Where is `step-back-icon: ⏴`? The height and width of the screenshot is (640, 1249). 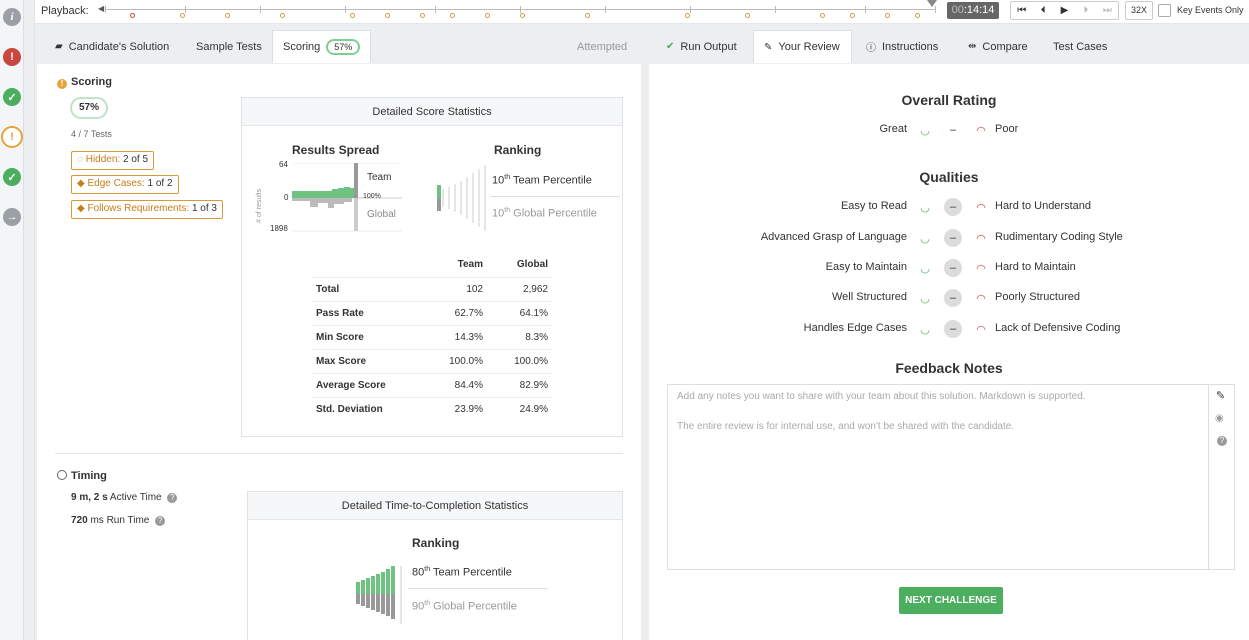 step-back-icon: ⏴ is located at coordinates (1042, 10).